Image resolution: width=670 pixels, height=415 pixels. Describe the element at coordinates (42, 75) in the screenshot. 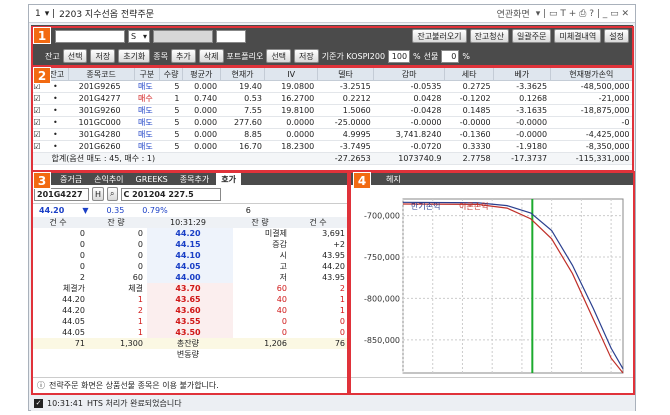

I see `section-badge-2: 2` at that location.